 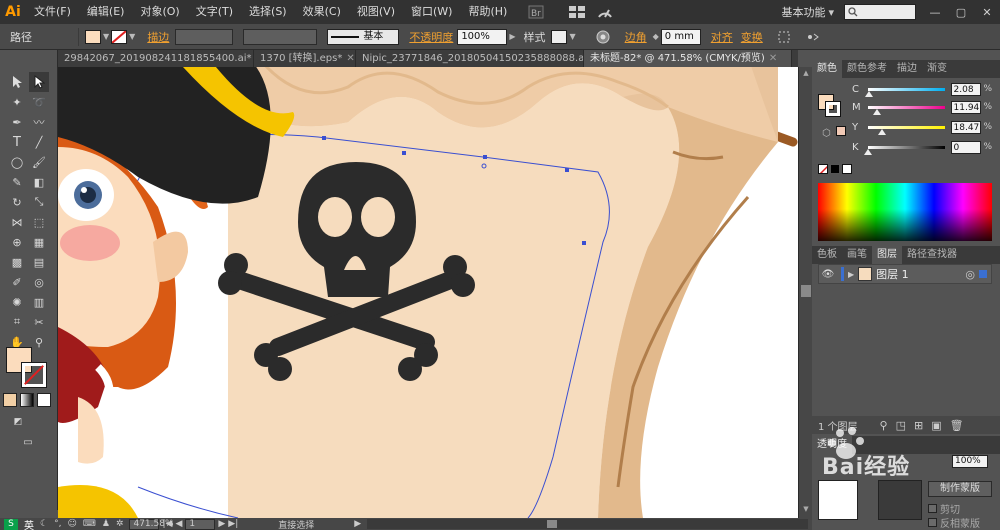 I want to click on tab-document-1: 29842067_201908241181855400.ai*✕, so click(x=156, y=58).